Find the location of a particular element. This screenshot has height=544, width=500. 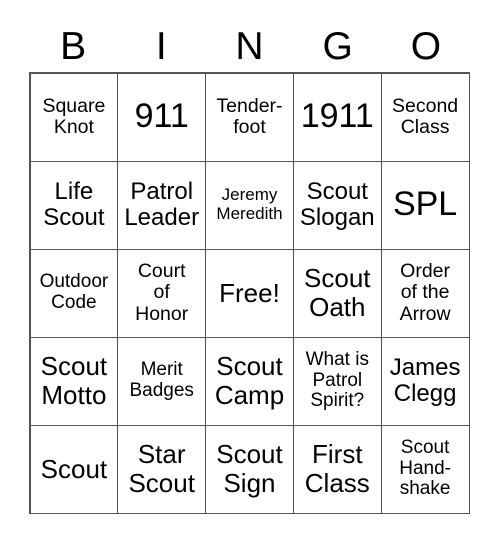

bingo-cell: Scout Camp is located at coordinates (249, 381).